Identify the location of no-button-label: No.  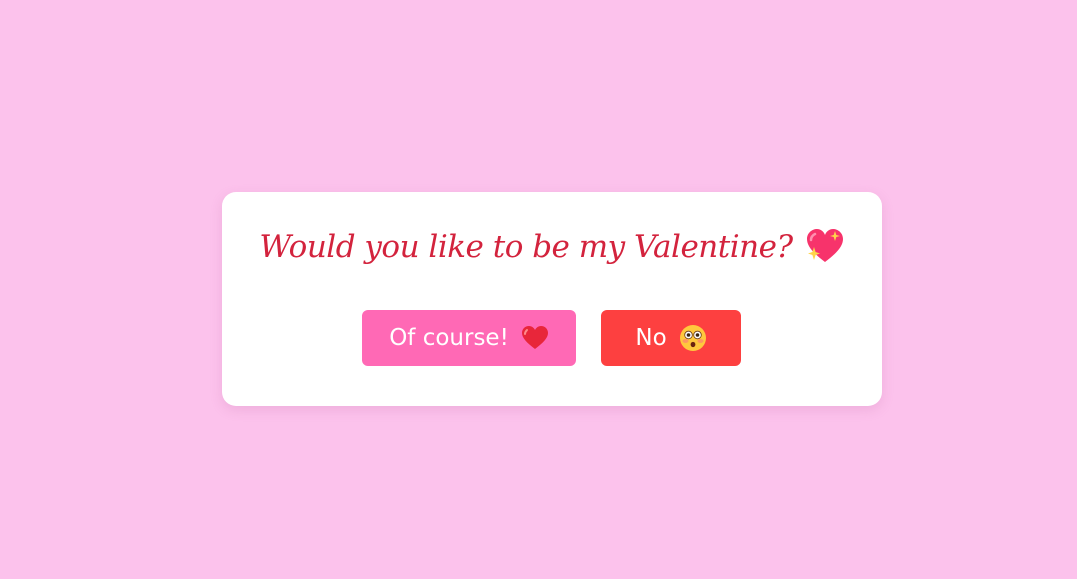
(651, 338).